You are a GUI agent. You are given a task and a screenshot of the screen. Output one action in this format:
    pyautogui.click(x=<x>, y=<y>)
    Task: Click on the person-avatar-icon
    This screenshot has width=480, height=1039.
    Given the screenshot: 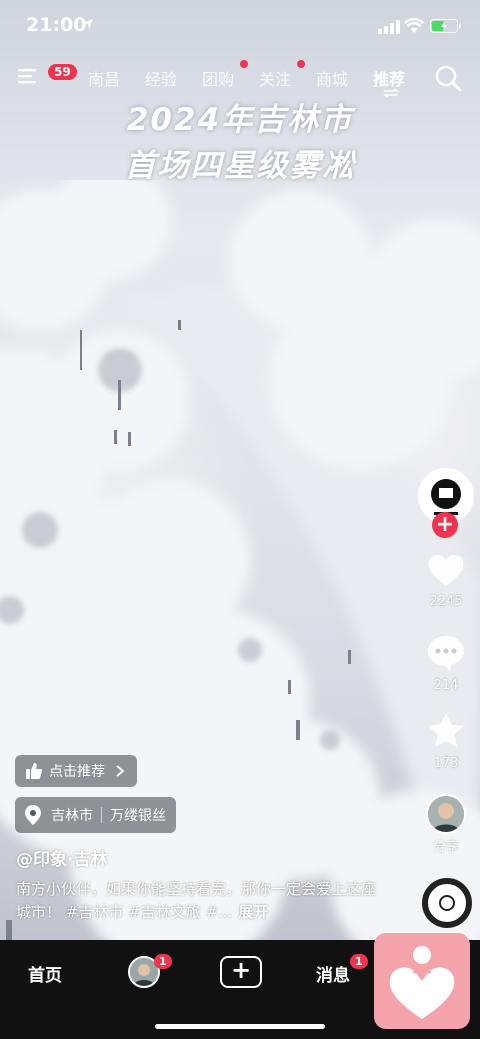 What is the action you would take?
    pyautogui.click(x=446, y=814)
    